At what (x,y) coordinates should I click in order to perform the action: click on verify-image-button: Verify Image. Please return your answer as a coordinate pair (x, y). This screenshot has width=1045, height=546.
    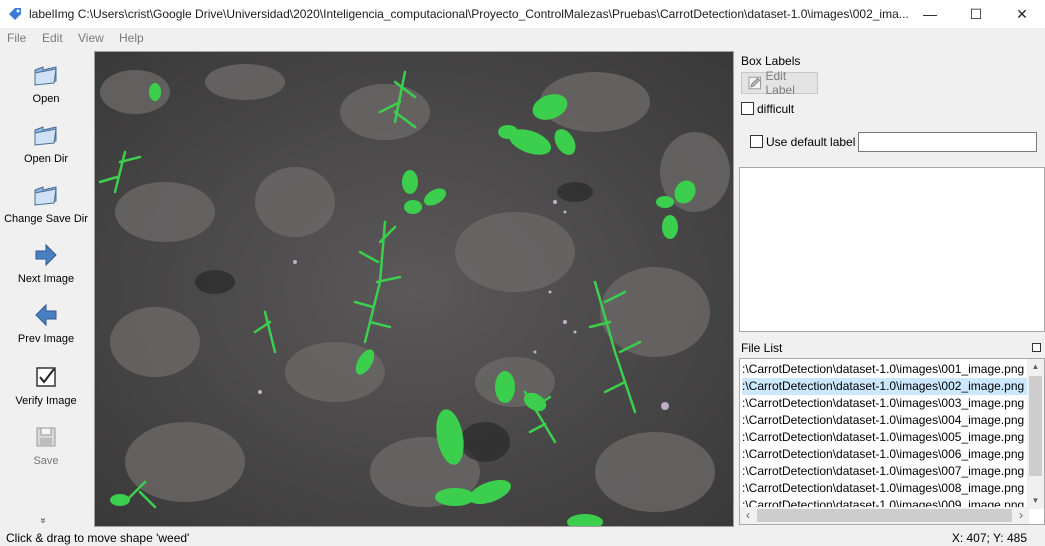
    Looking at the image, I should click on (46, 385).